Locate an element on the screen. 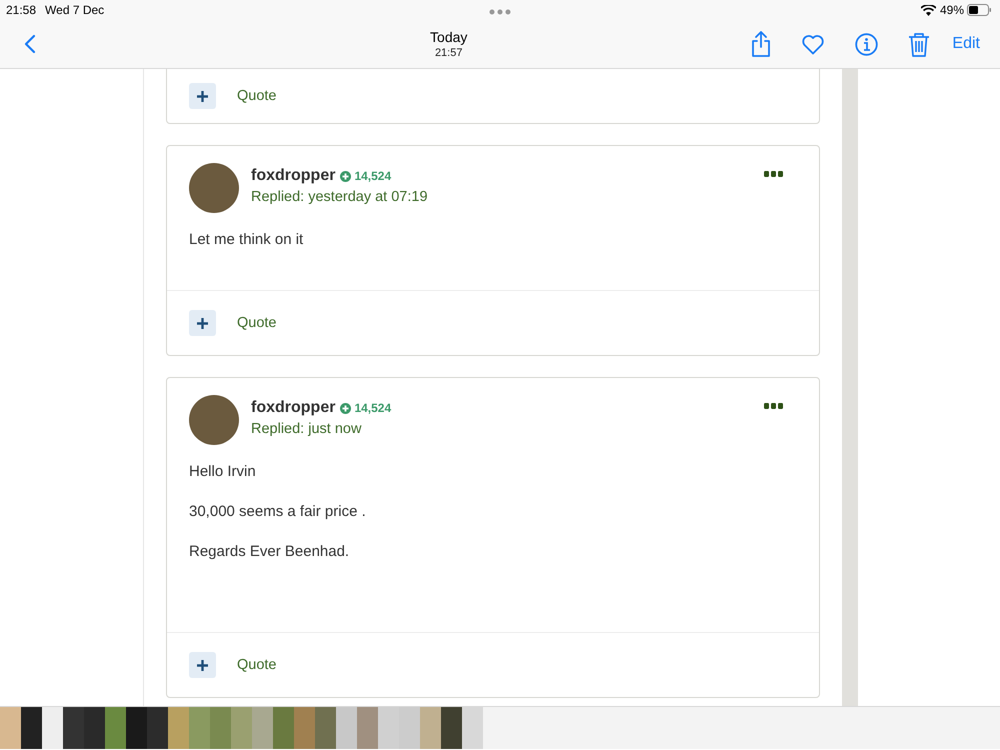  reply-time: Replied: just now is located at coordinates (306, 429).